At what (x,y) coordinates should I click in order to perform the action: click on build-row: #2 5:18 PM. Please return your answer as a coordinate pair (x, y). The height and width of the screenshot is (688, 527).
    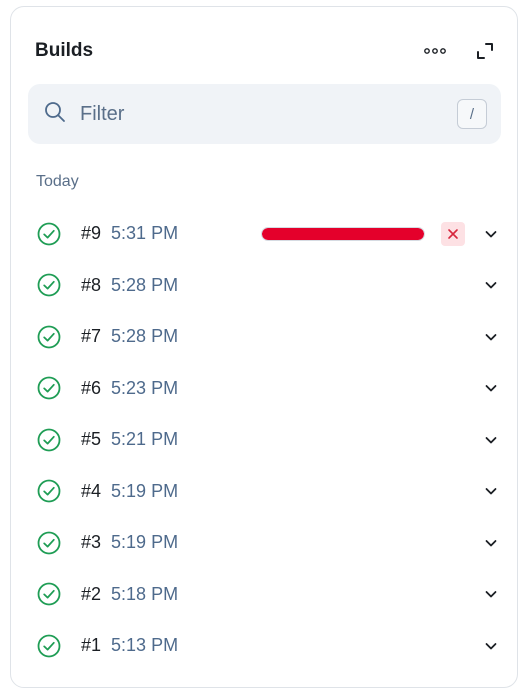
    Looking at the image, I should click on (264, 595).